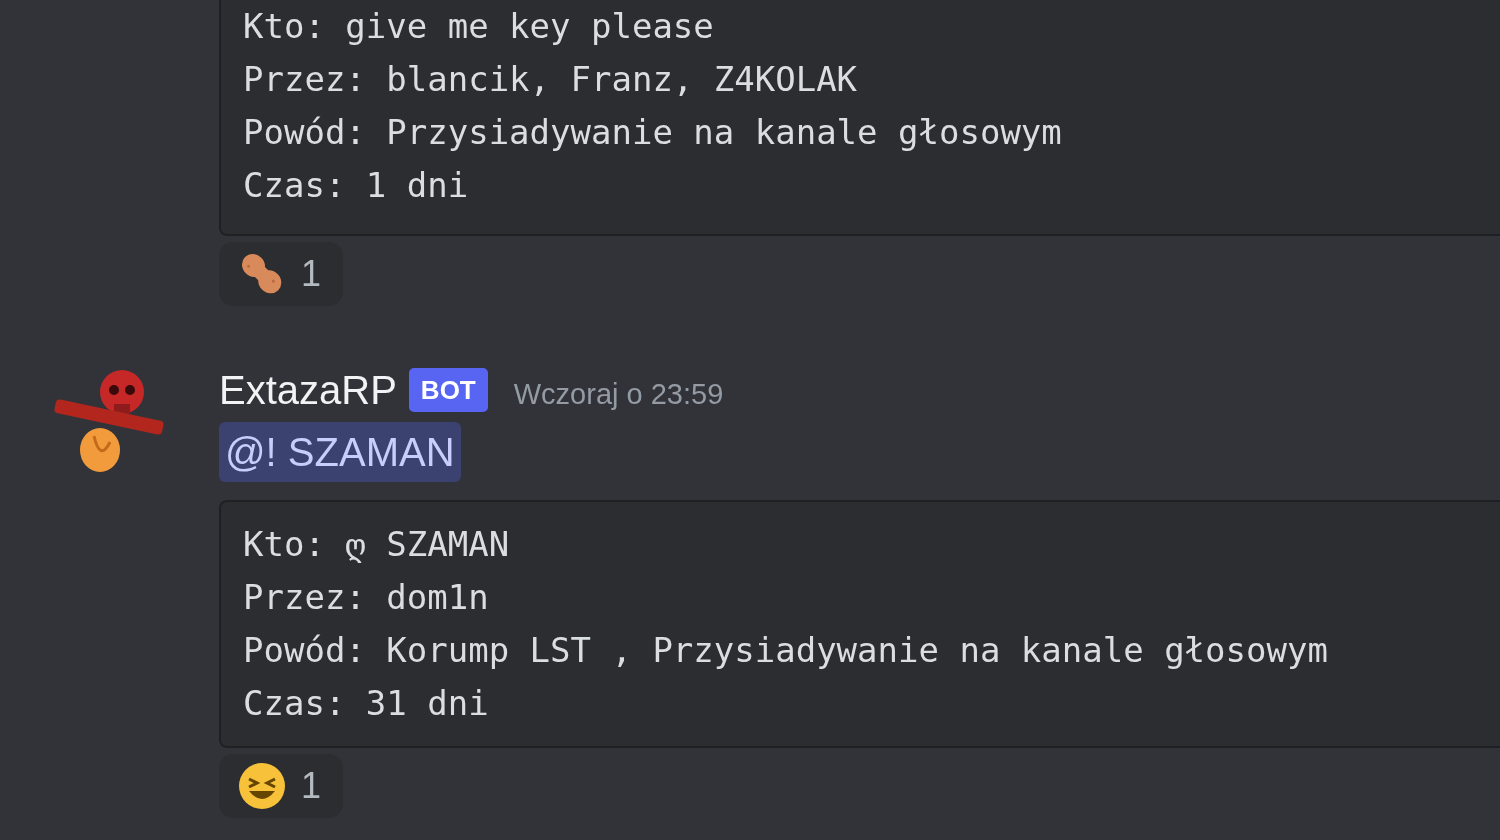  What do you see at coordinates (262, 786) in the screenshot?
I see `laughing-face-icon` at bounding box center [262, 786].